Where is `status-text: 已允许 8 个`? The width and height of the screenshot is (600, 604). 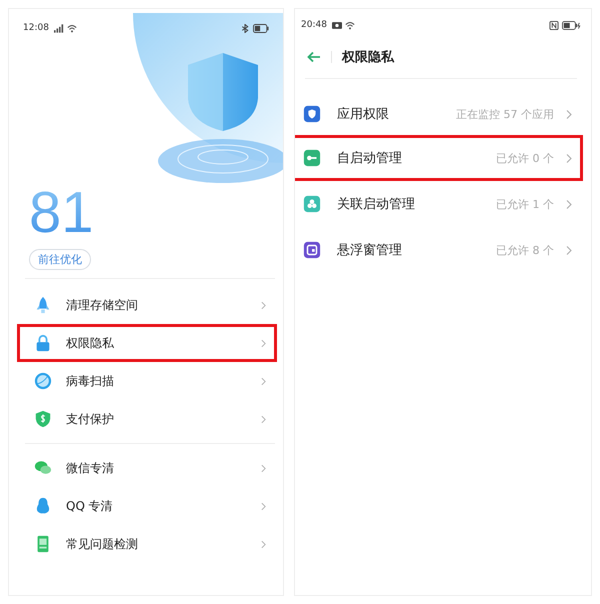
status-text: 已允许 8 个 is located at coordinates (525, 250).